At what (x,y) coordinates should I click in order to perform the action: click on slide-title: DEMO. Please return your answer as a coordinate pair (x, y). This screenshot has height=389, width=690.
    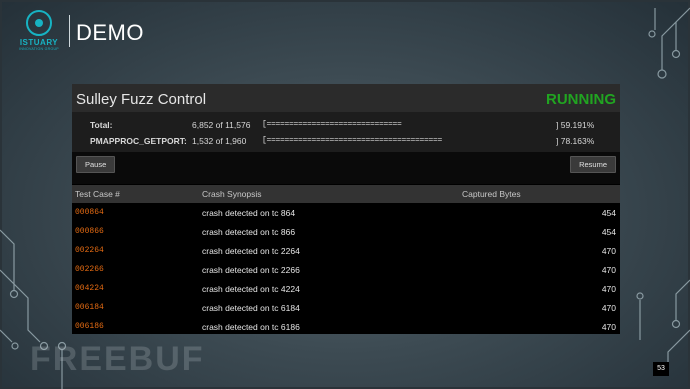
    Looking at the image, I should click on (110, 32).